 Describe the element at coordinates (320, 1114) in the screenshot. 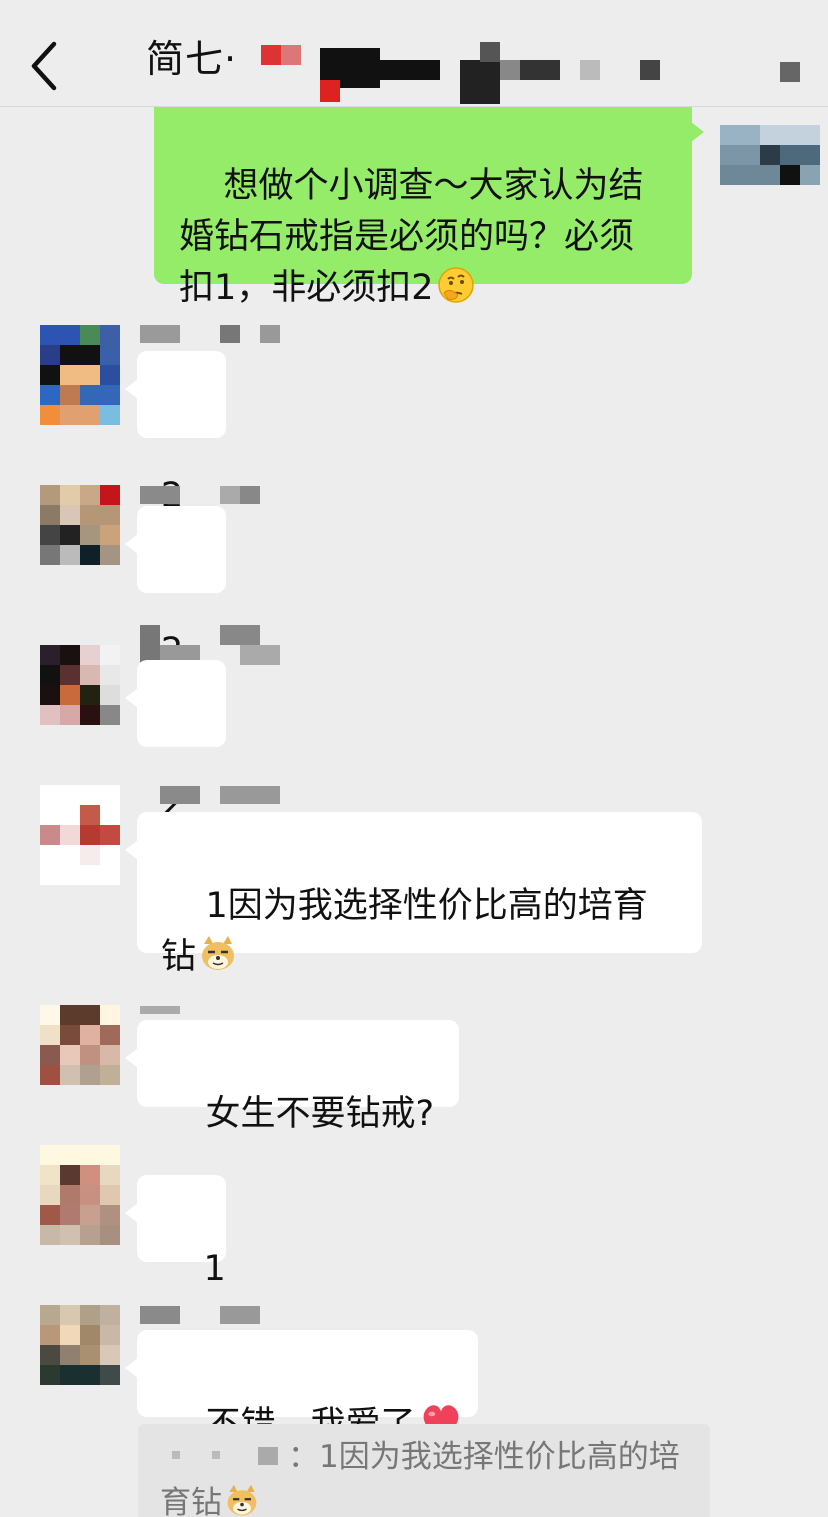

I see `message-text: 女生不要钻戒?` at that location.